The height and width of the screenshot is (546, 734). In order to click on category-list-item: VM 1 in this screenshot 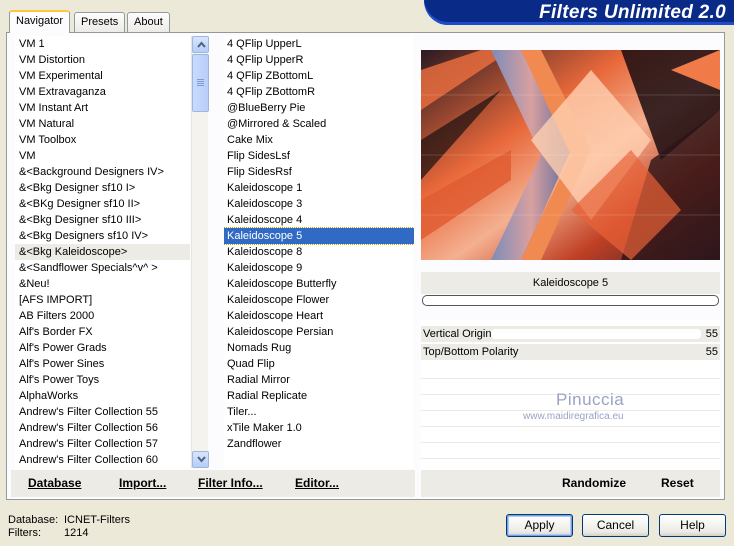, I will do `click(102, 44)`.